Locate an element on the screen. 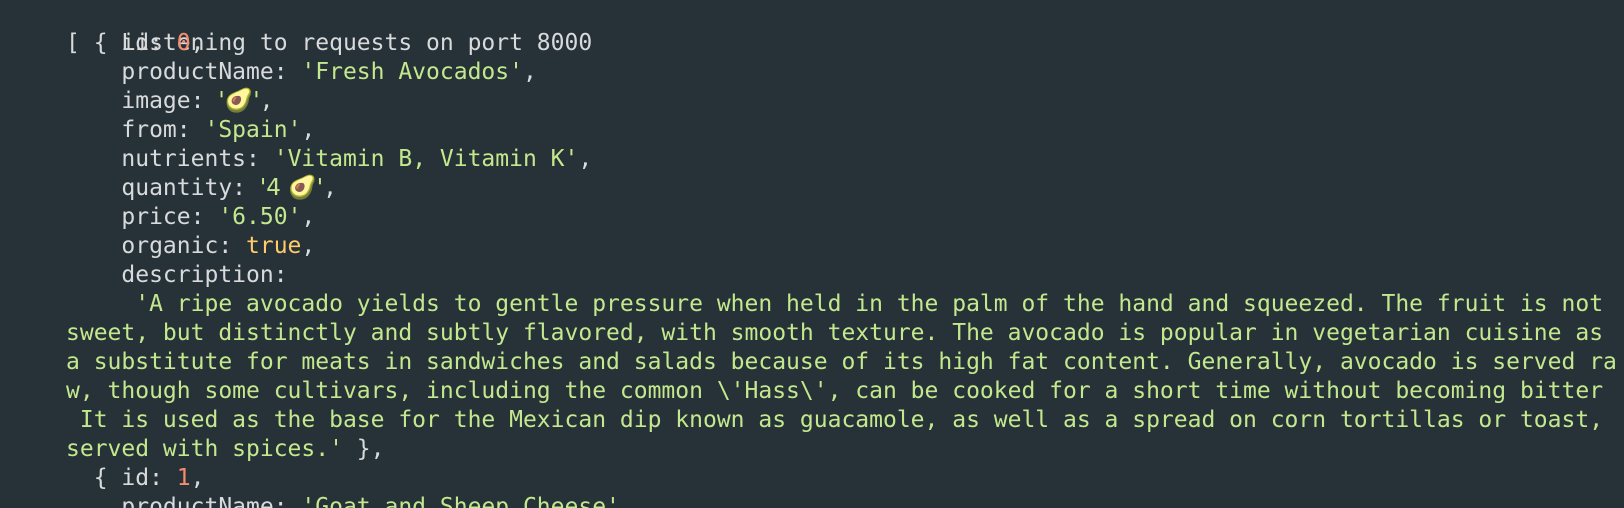 The height and width of the screenshot is (508, 1624). product-name-value: 'Fresh Avocados' is located at coordinates (412, 72).